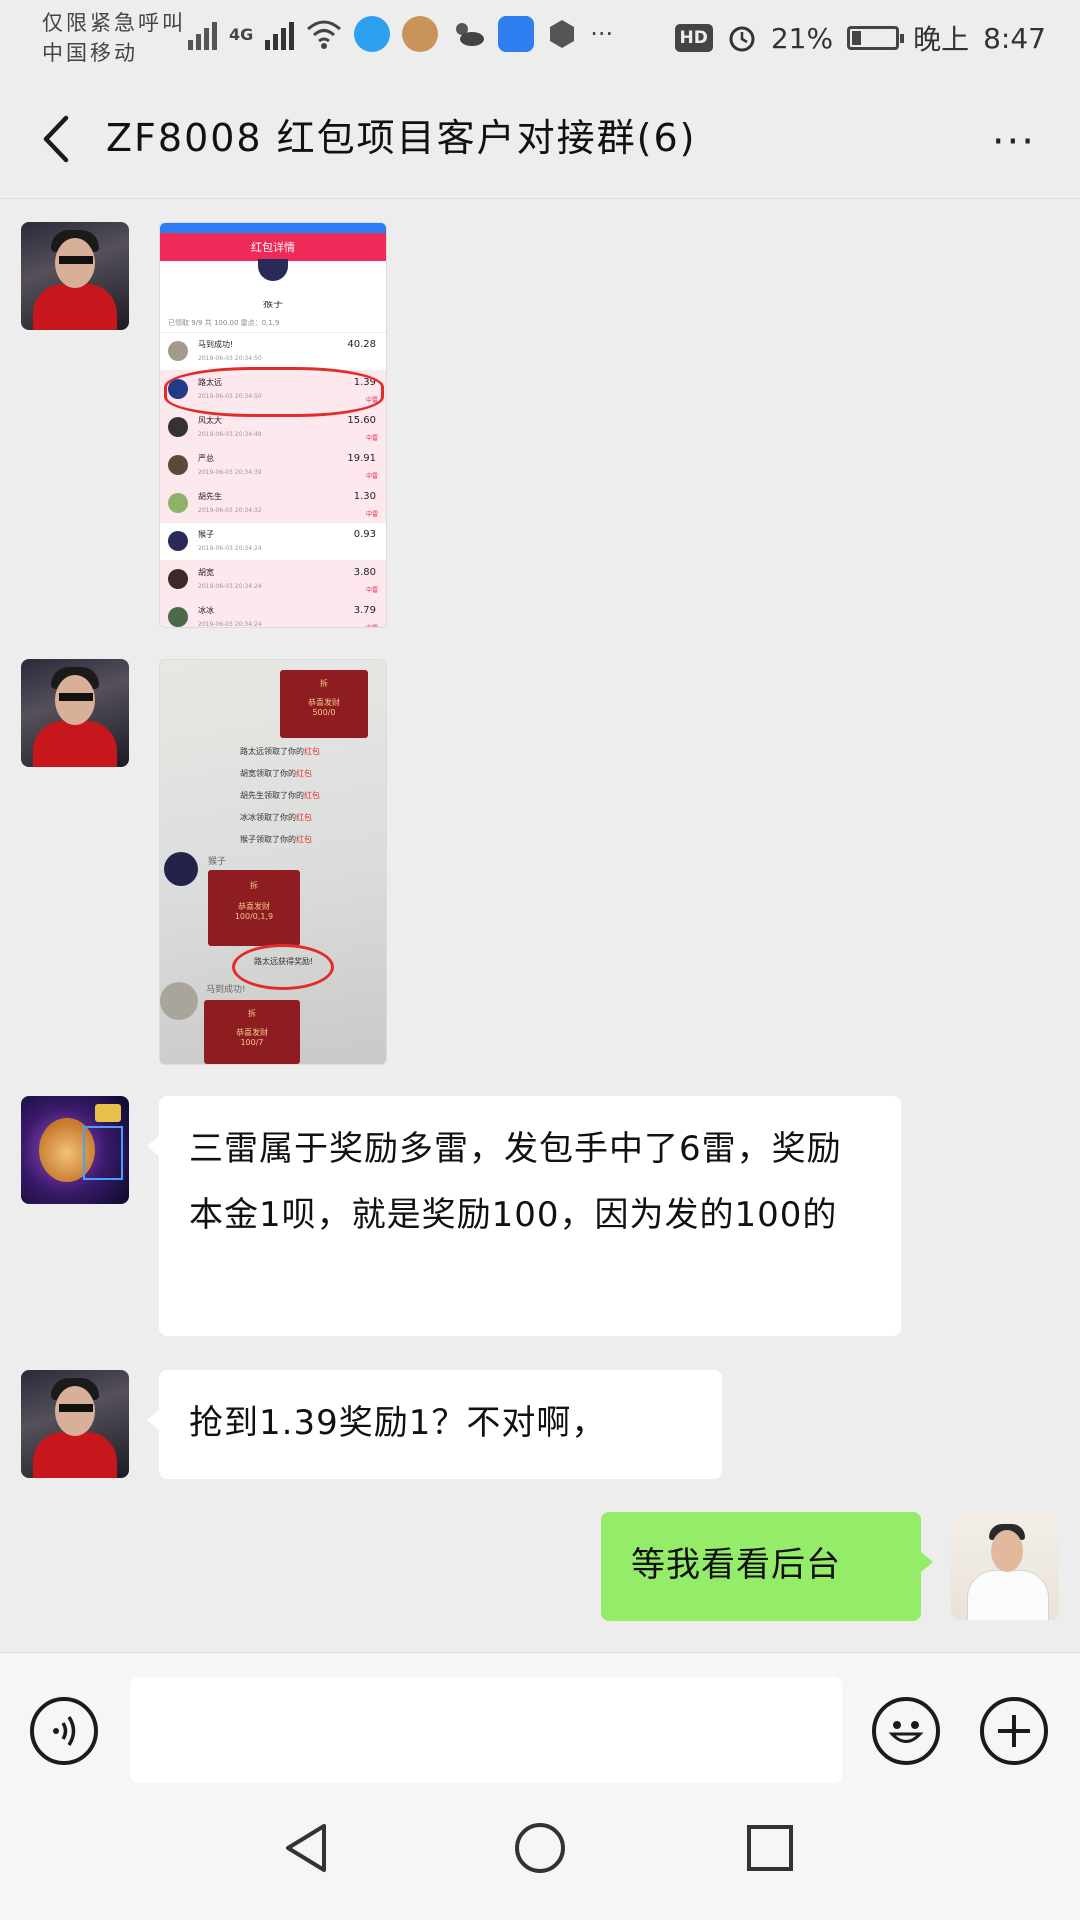 This screenshot has height=1920, width=1080. Describe the element at coordinates (1005, 1566) in the screenshot. I see `my-avatar` at that location.